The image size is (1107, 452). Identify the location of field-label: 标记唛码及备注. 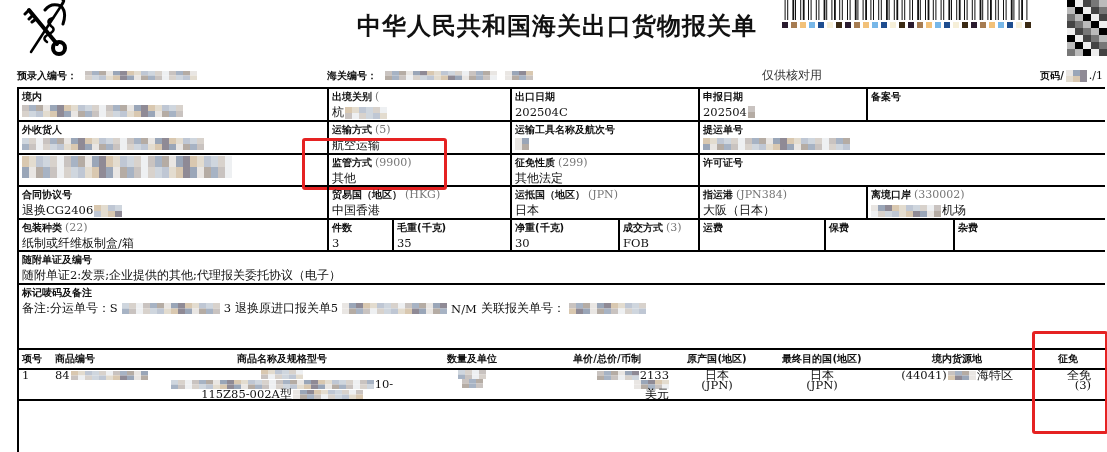
(57, 293).